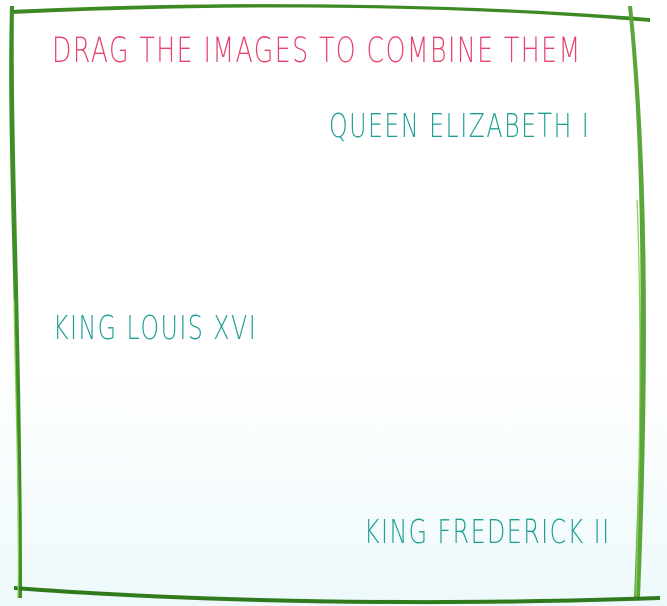 The width and height of the screenshot is (667, 606). I want to click on label-king-louis: KING LOUIS XVI, so click(155, 327).